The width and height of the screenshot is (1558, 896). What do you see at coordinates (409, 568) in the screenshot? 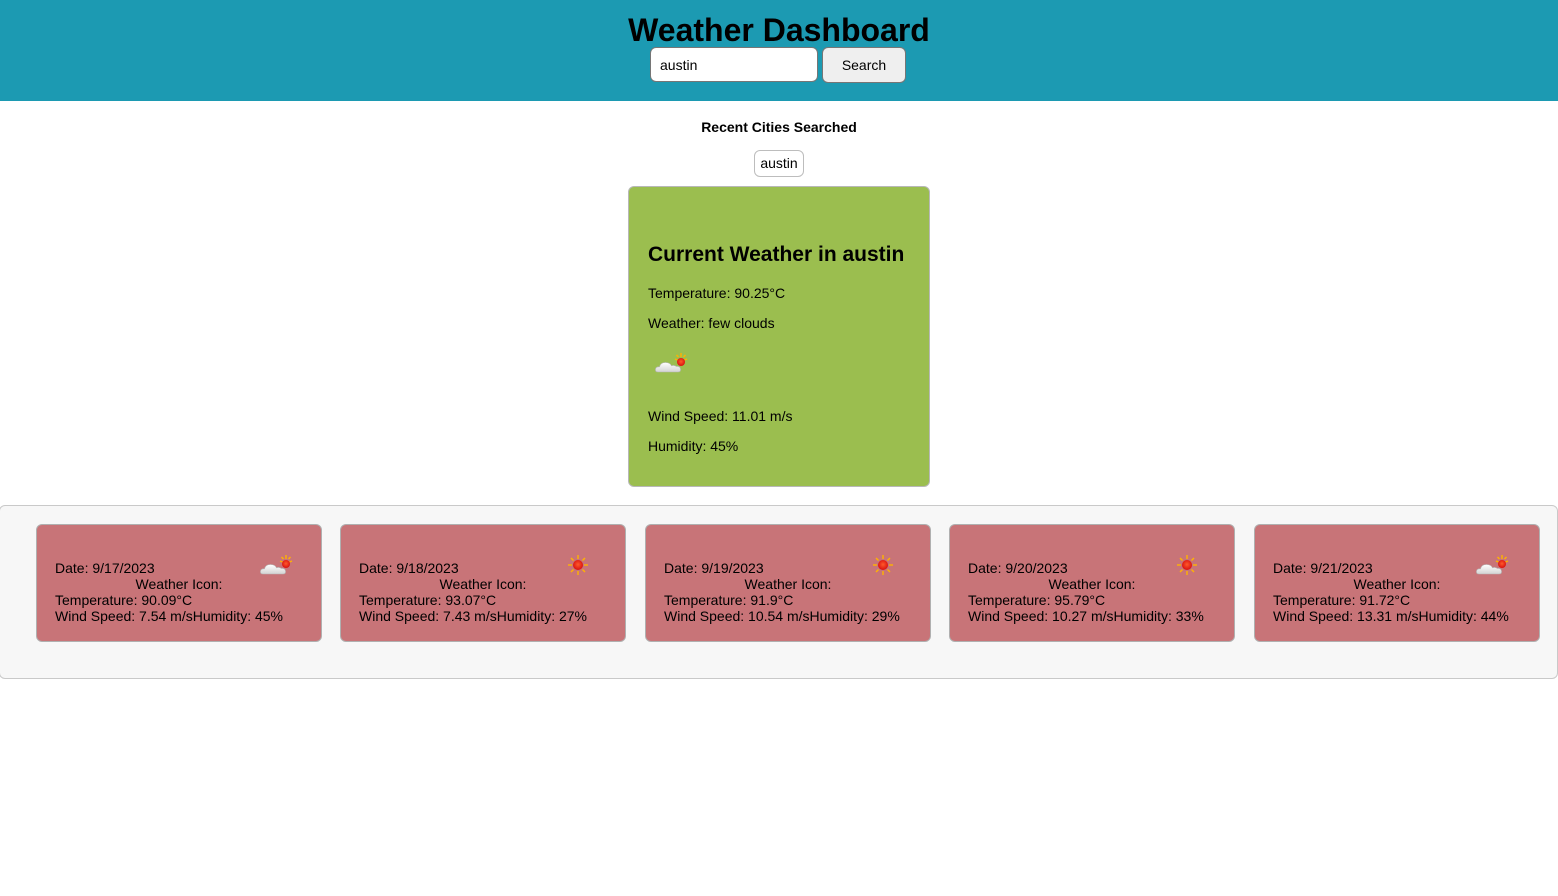
I see `forecast-date: Date: 9/18/2023` at bounding box center [409, 568].